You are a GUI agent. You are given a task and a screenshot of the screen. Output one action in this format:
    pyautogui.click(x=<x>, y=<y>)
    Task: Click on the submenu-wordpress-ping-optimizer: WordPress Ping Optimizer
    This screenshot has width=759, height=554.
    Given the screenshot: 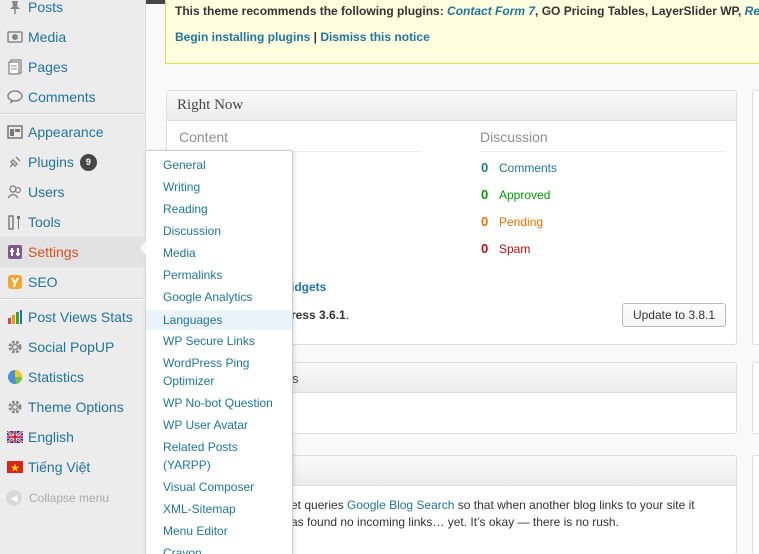 What is the action you would take?
    pyautogui.click(x=219, y=372)
    